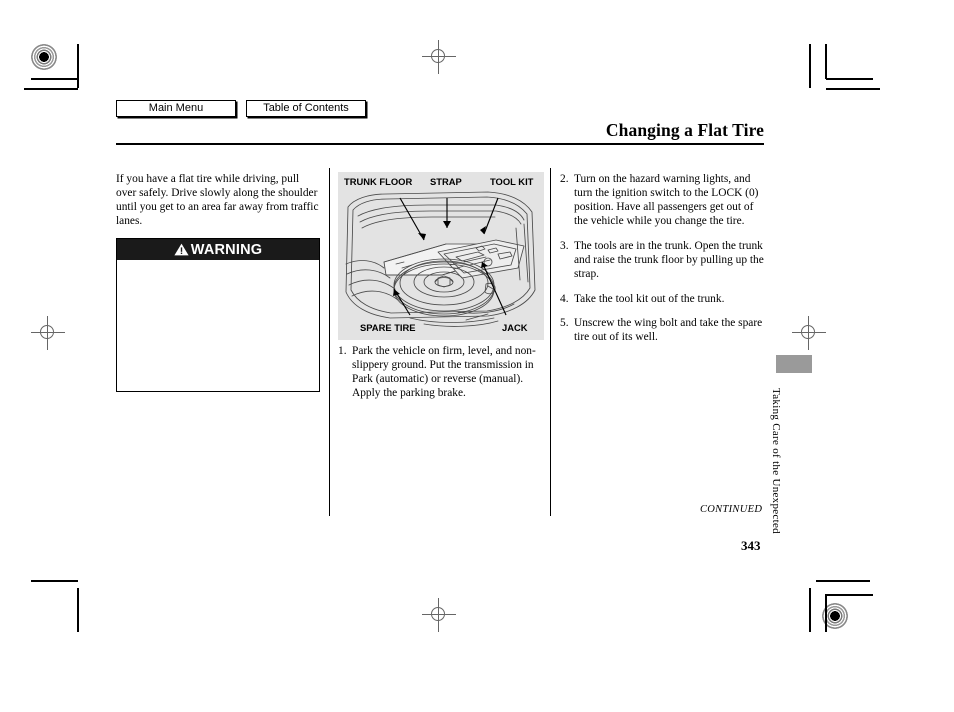 The height and width of the screenshot is (712, 954). Describe the element at coordinates (176, 108) in the screenshot. I see `main-menu-button: Main Menu` at that location.